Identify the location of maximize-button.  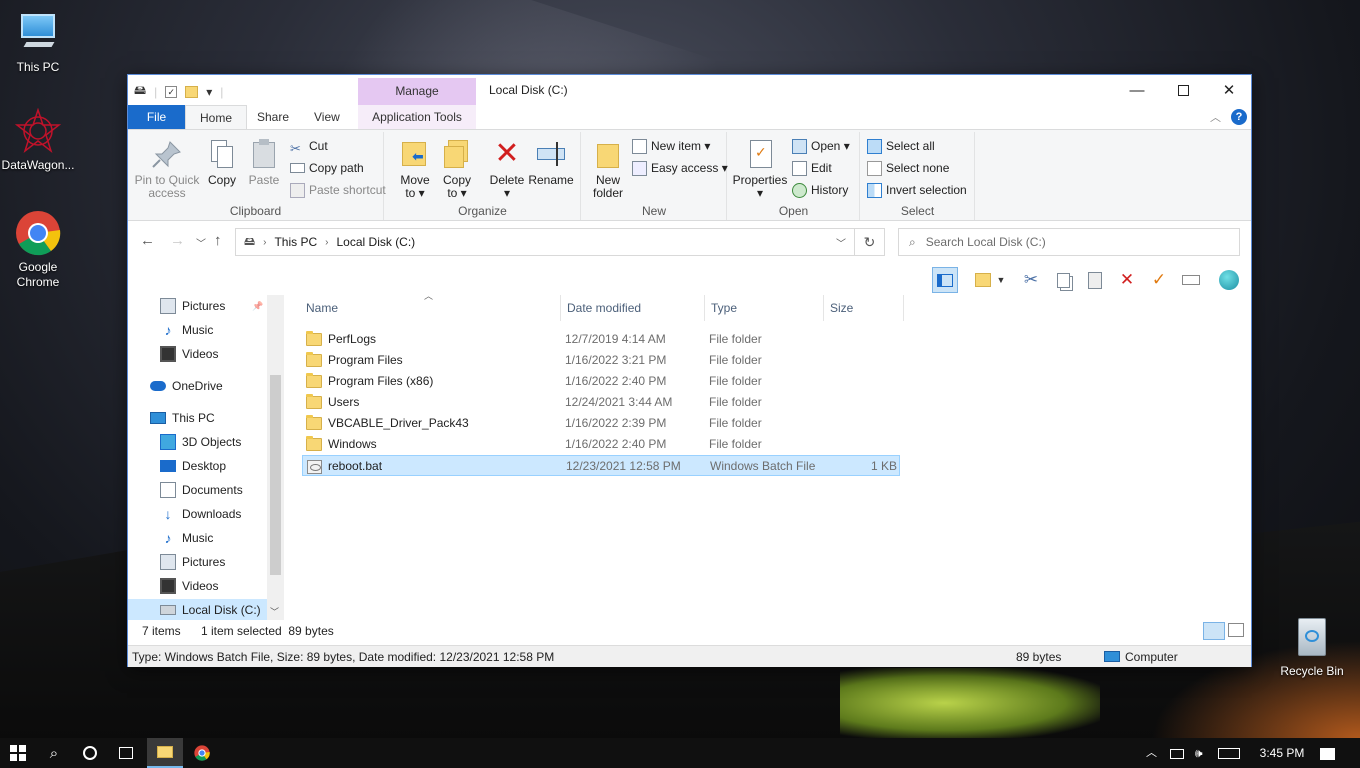
(1183, 90).